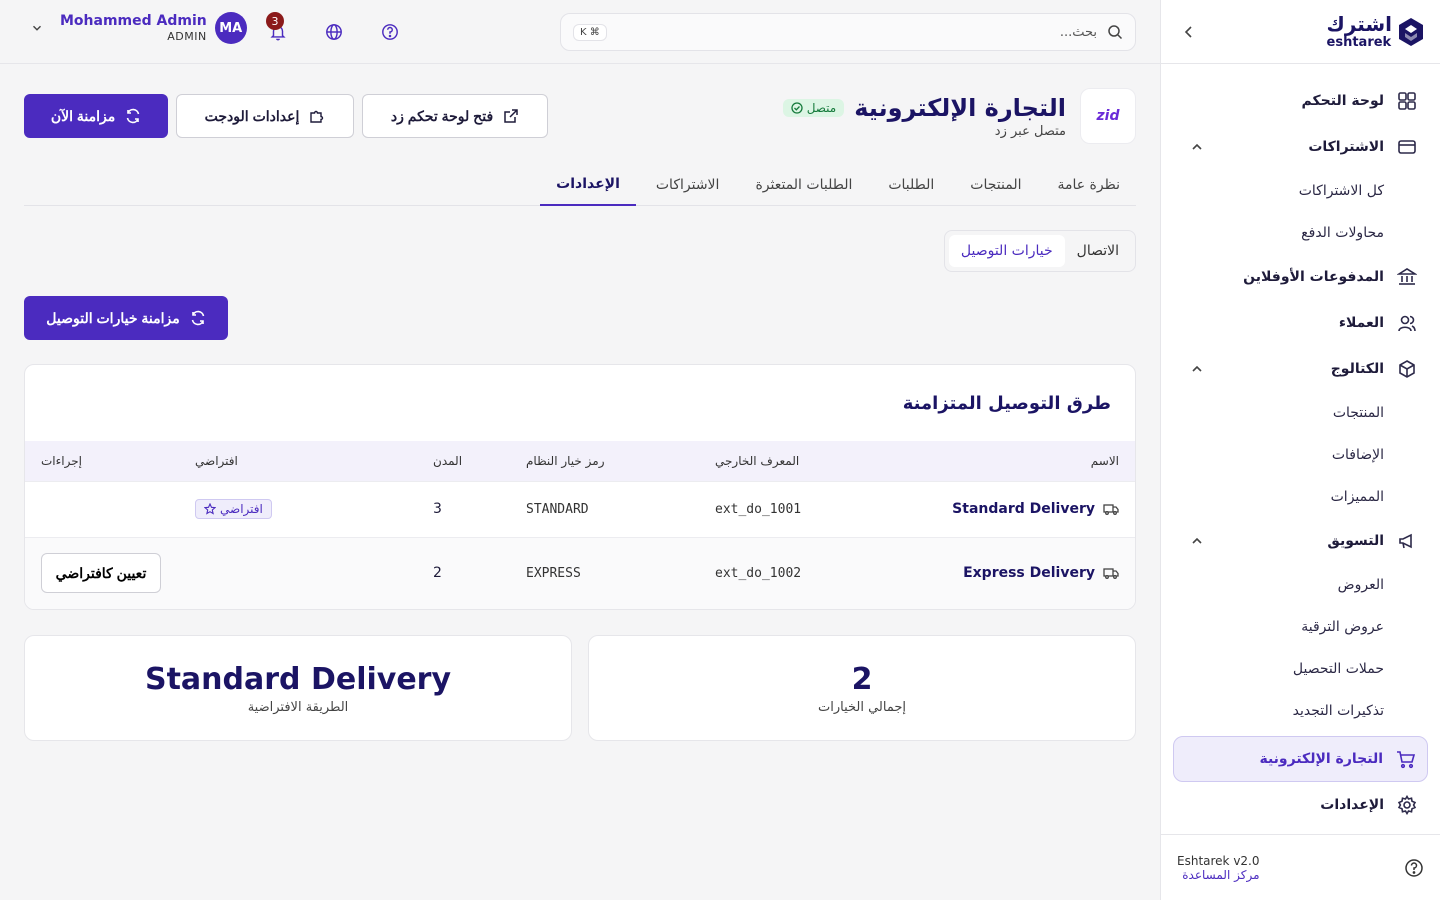  What do you see at coordinates (230, 28) in the screenshot?
I see `avatar: MA` at bounding box center [230, 28].